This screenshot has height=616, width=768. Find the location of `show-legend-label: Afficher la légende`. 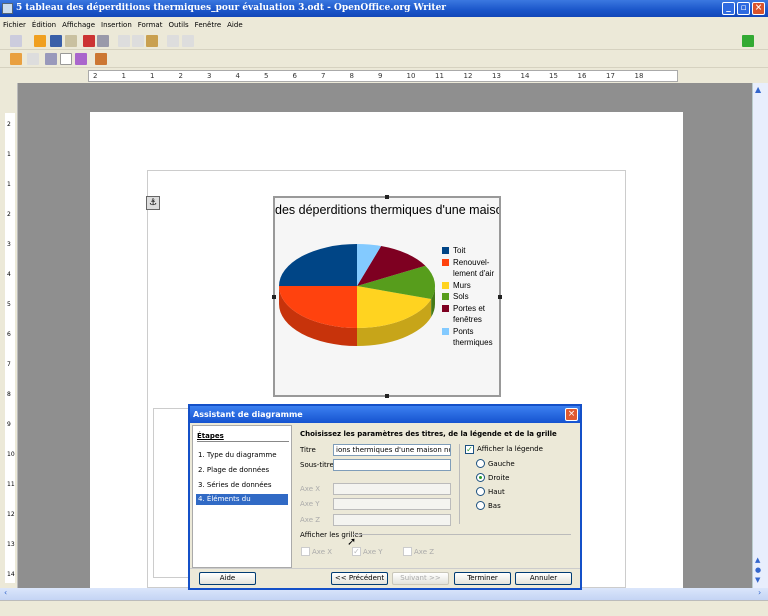

show-legend-label: Afficher la légende is located at coordinates (510, 449).